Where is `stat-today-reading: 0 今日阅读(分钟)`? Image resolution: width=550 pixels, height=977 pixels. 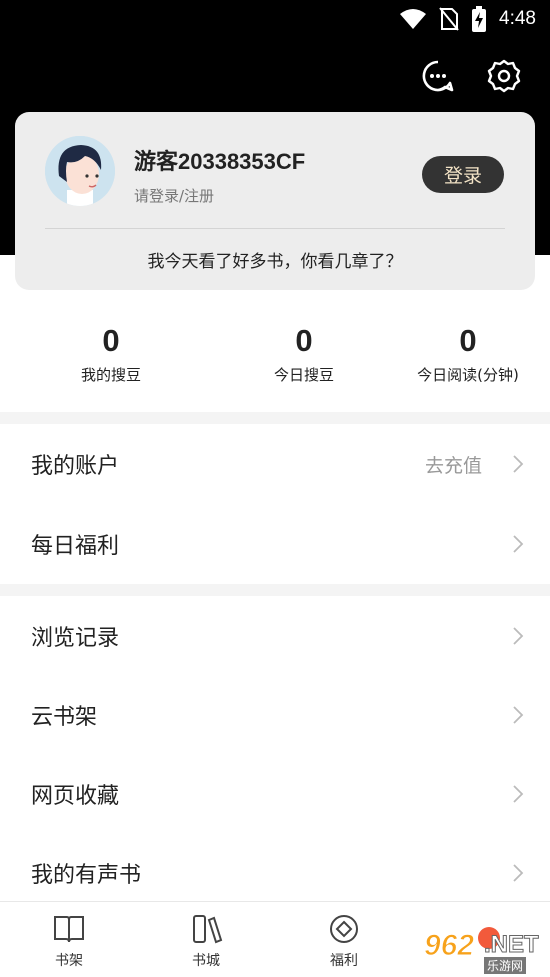
stat-today-reading: 0 今日阅读(分钟) is located at coordinates (468, 360).